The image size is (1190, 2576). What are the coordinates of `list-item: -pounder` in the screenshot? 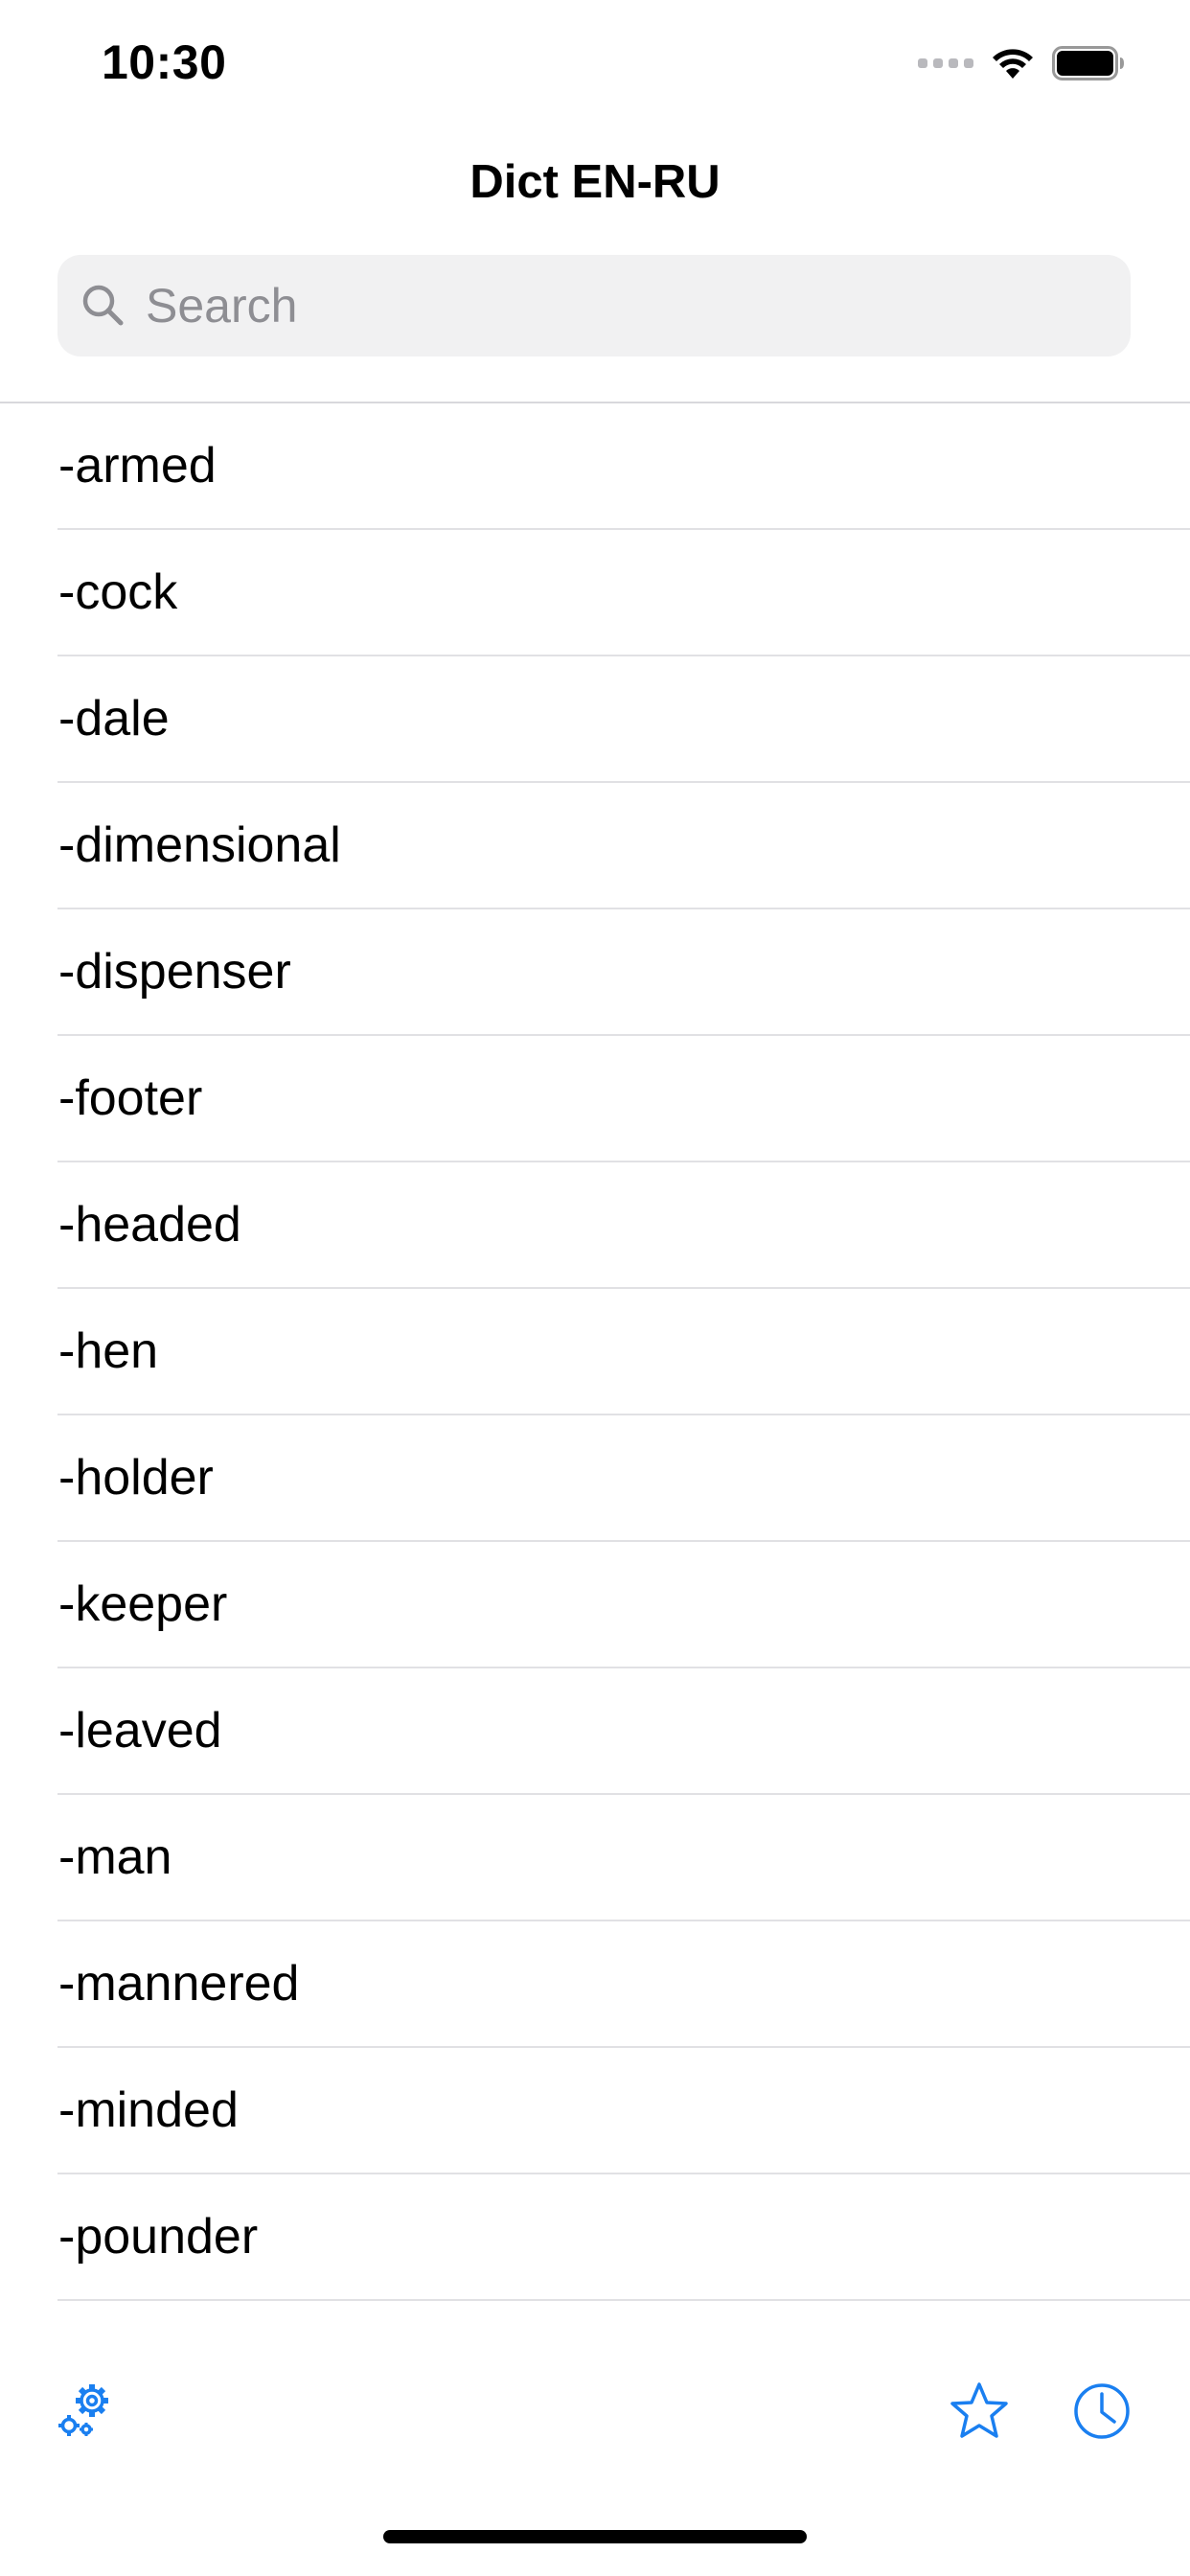 It's located at (595, 2237).